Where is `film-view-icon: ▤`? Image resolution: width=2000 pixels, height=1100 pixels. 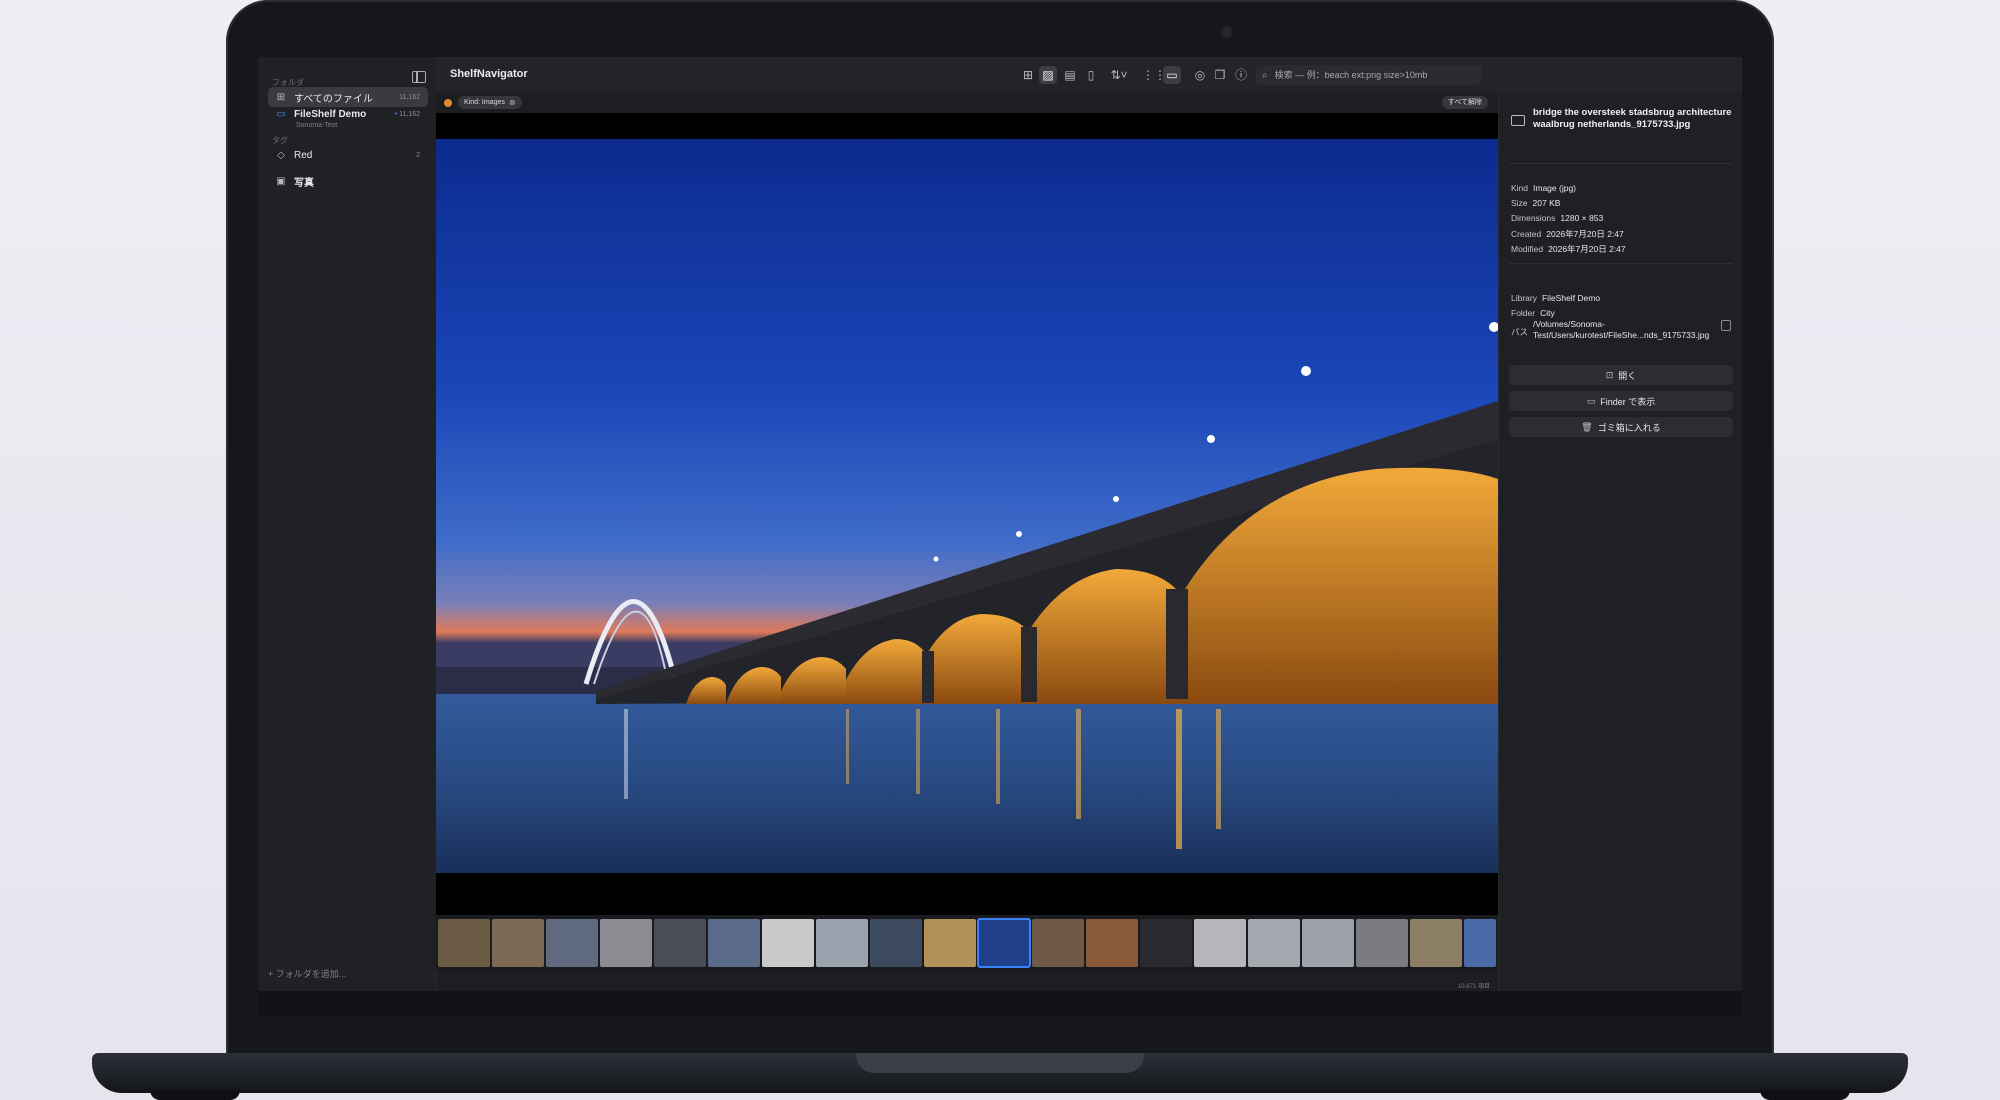 film-view-icon: ▤ is located at coordinates (1070, 75).